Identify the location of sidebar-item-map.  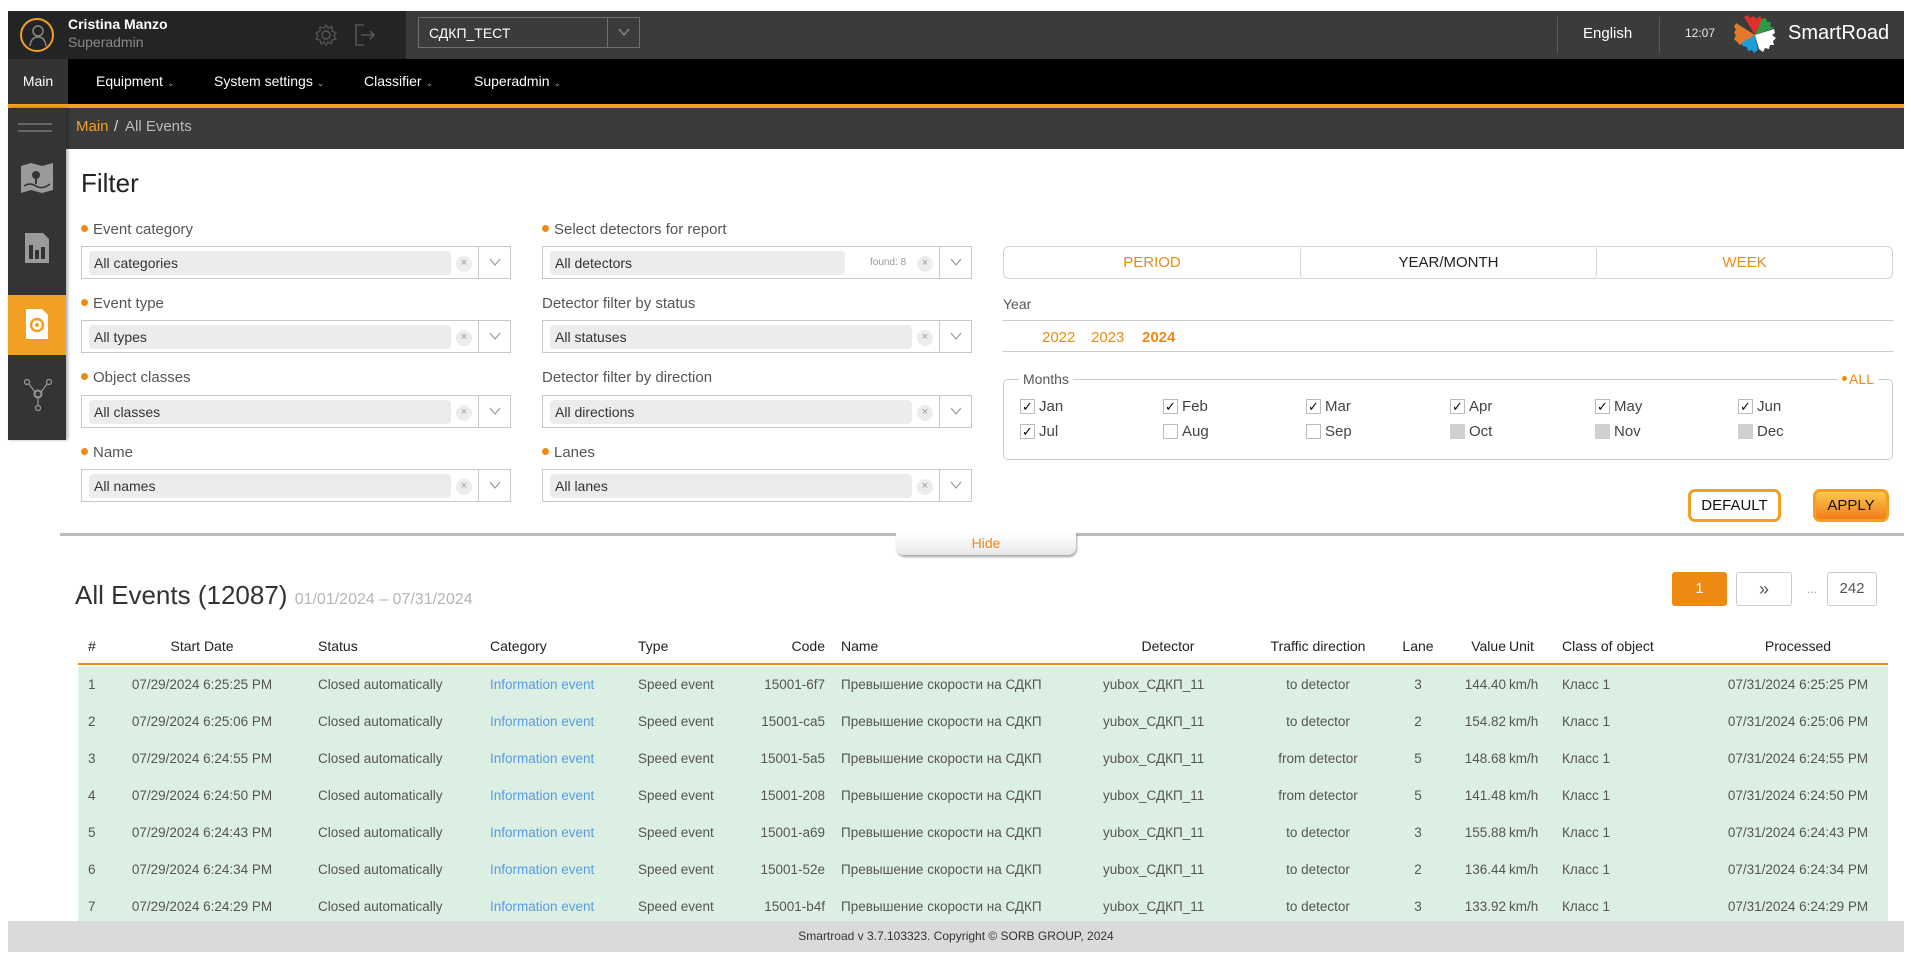
(37, 178).